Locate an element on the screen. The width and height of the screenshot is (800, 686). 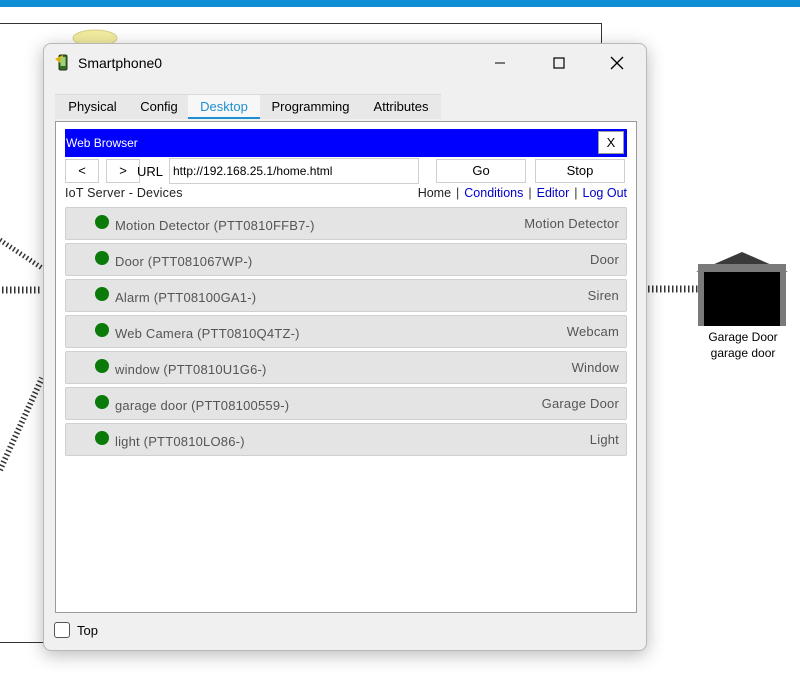
minimize-icon is located at coordinates (500, 63).